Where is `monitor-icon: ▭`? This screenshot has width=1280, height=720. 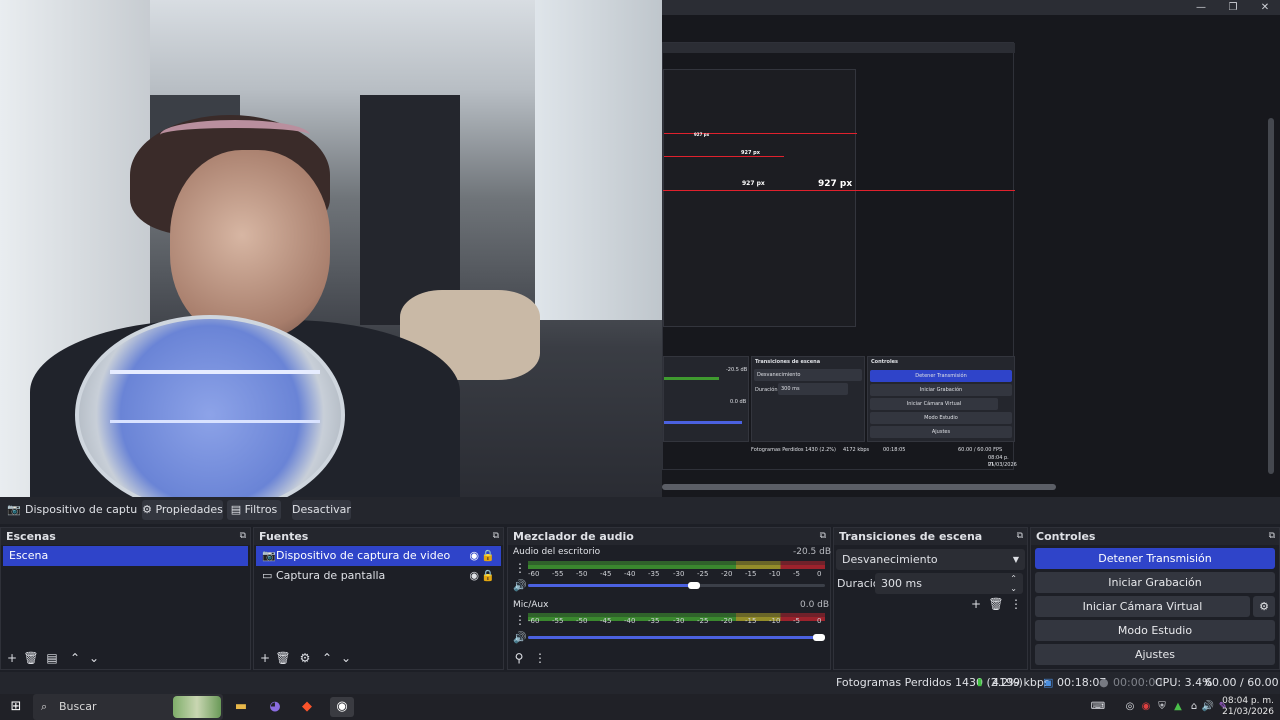 monitor-icon: ▭ is located at coordinates (267, 575).